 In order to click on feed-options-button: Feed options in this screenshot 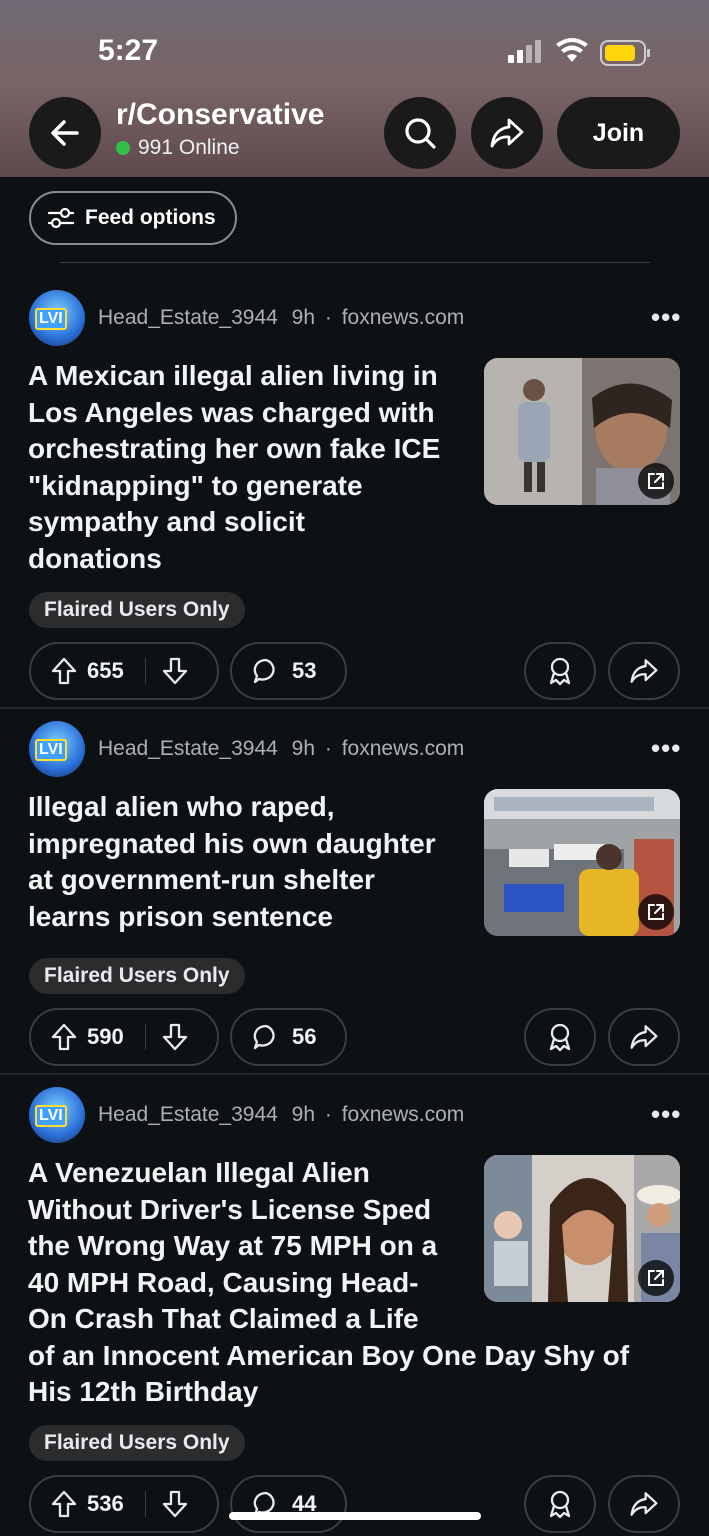, I will do `click(133, 218)`.